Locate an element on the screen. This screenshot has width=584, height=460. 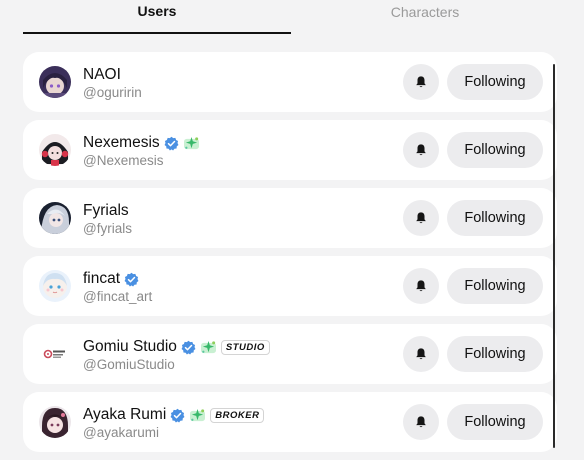
name-line: Ayaka Rumi BROKER is located at coordinates (174, 415).